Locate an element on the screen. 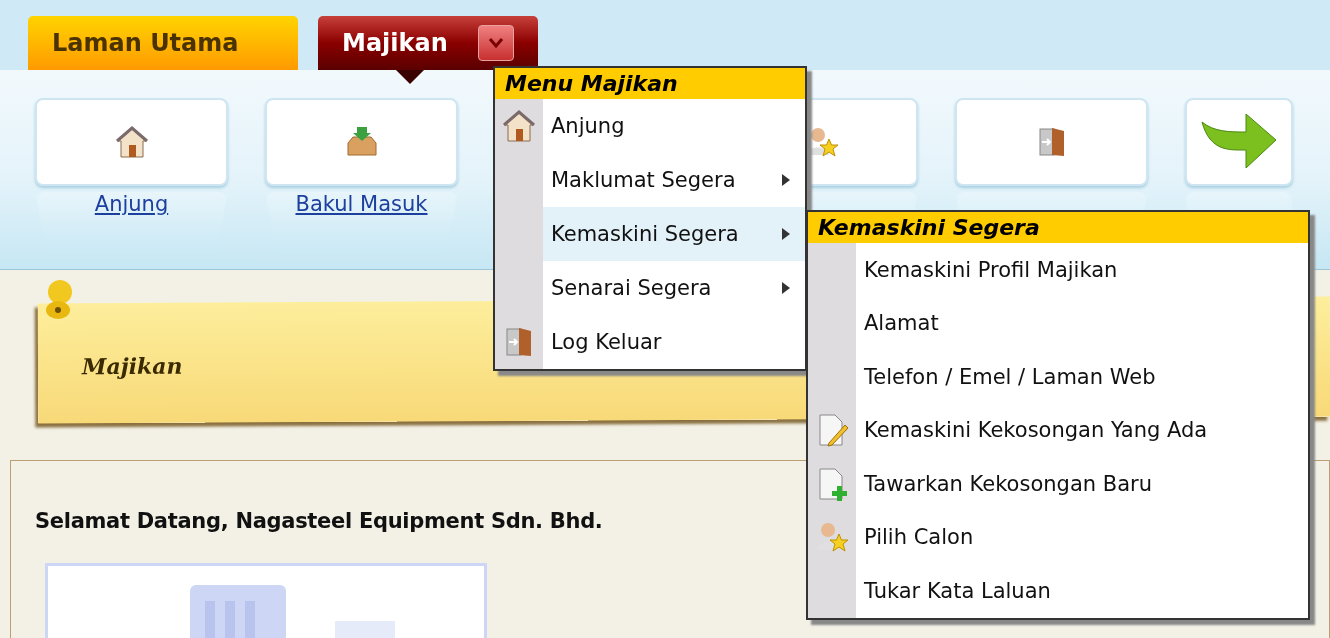 Image resolution: width=1330 pixels, height=638 pixels. menu-item: Telefon / Emel / Laman Web is located at coordinates (1058, 377).